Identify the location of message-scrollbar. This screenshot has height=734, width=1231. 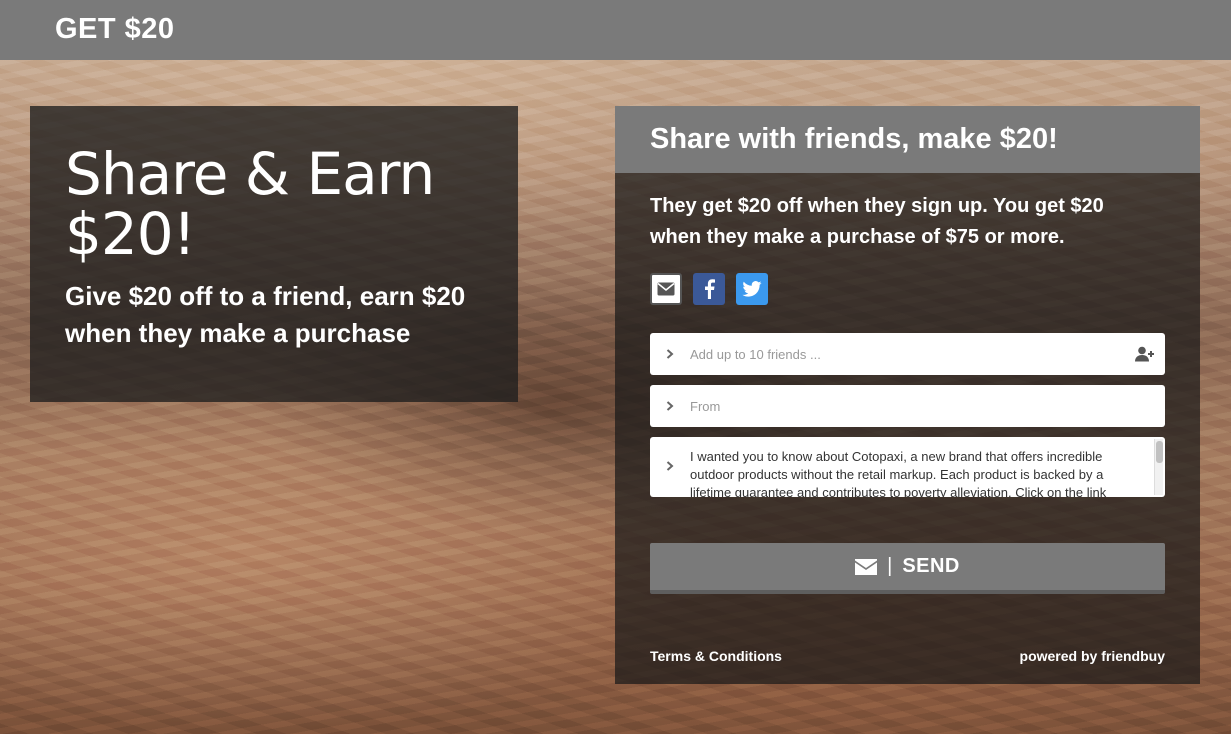
(1158, 467).